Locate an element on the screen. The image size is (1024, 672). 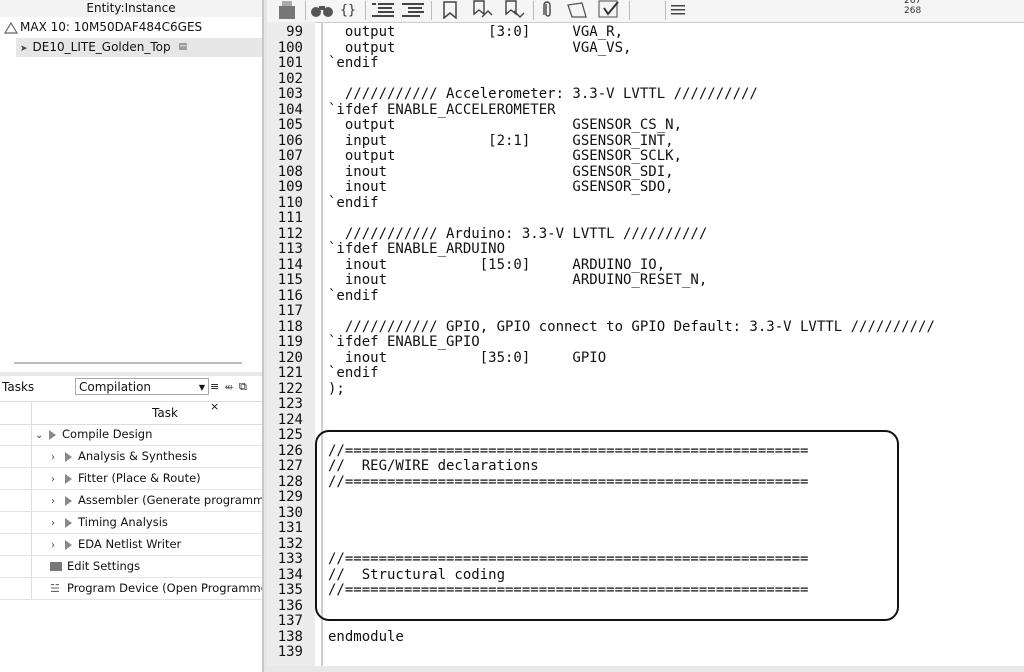
entity-icon: ➤ is located at coordinates (24, 49).